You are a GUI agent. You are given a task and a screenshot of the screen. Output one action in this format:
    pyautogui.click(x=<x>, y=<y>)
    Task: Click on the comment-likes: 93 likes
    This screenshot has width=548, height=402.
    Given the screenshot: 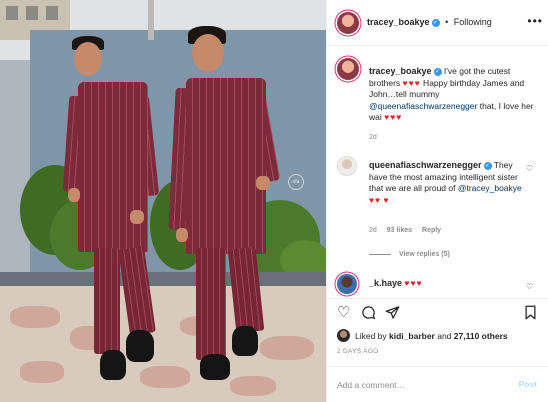 What is the action you would take?
    pyautogui.click(x=399, y=230)
    